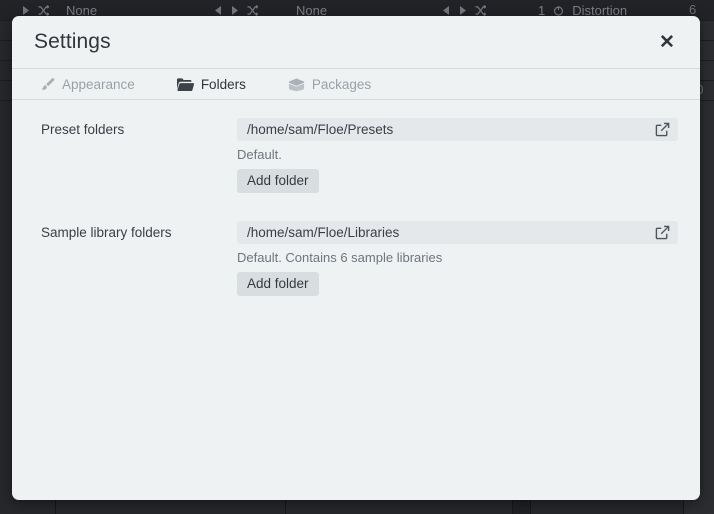  Describe the element at coordinates (323, 232) in the screenshot. I see `sample-library-folders-path-value: /home/sam/Floe/Libraries` at that location.